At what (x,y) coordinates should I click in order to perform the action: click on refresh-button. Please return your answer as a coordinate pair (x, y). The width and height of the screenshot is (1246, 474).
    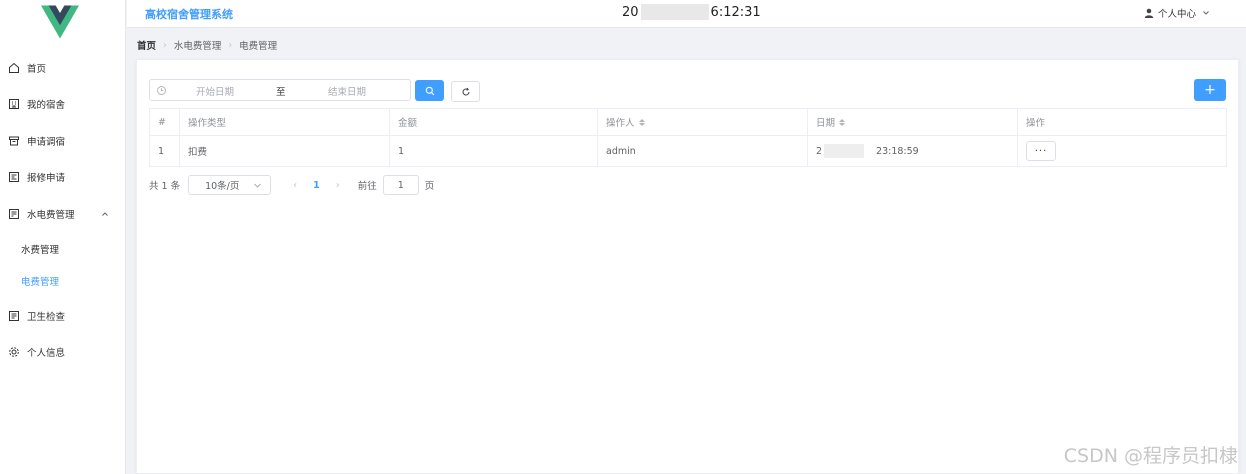
    Looking at the image, I should click on (465, 91).